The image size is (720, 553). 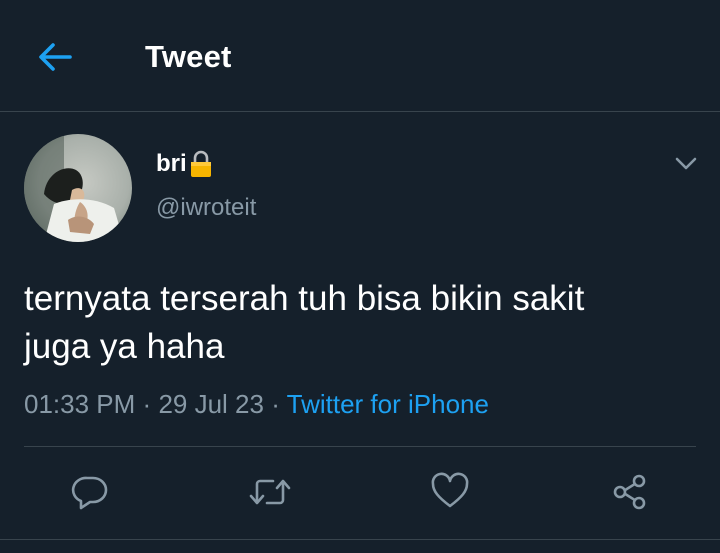 I want to click on share-button, so click(x=630, y=492).